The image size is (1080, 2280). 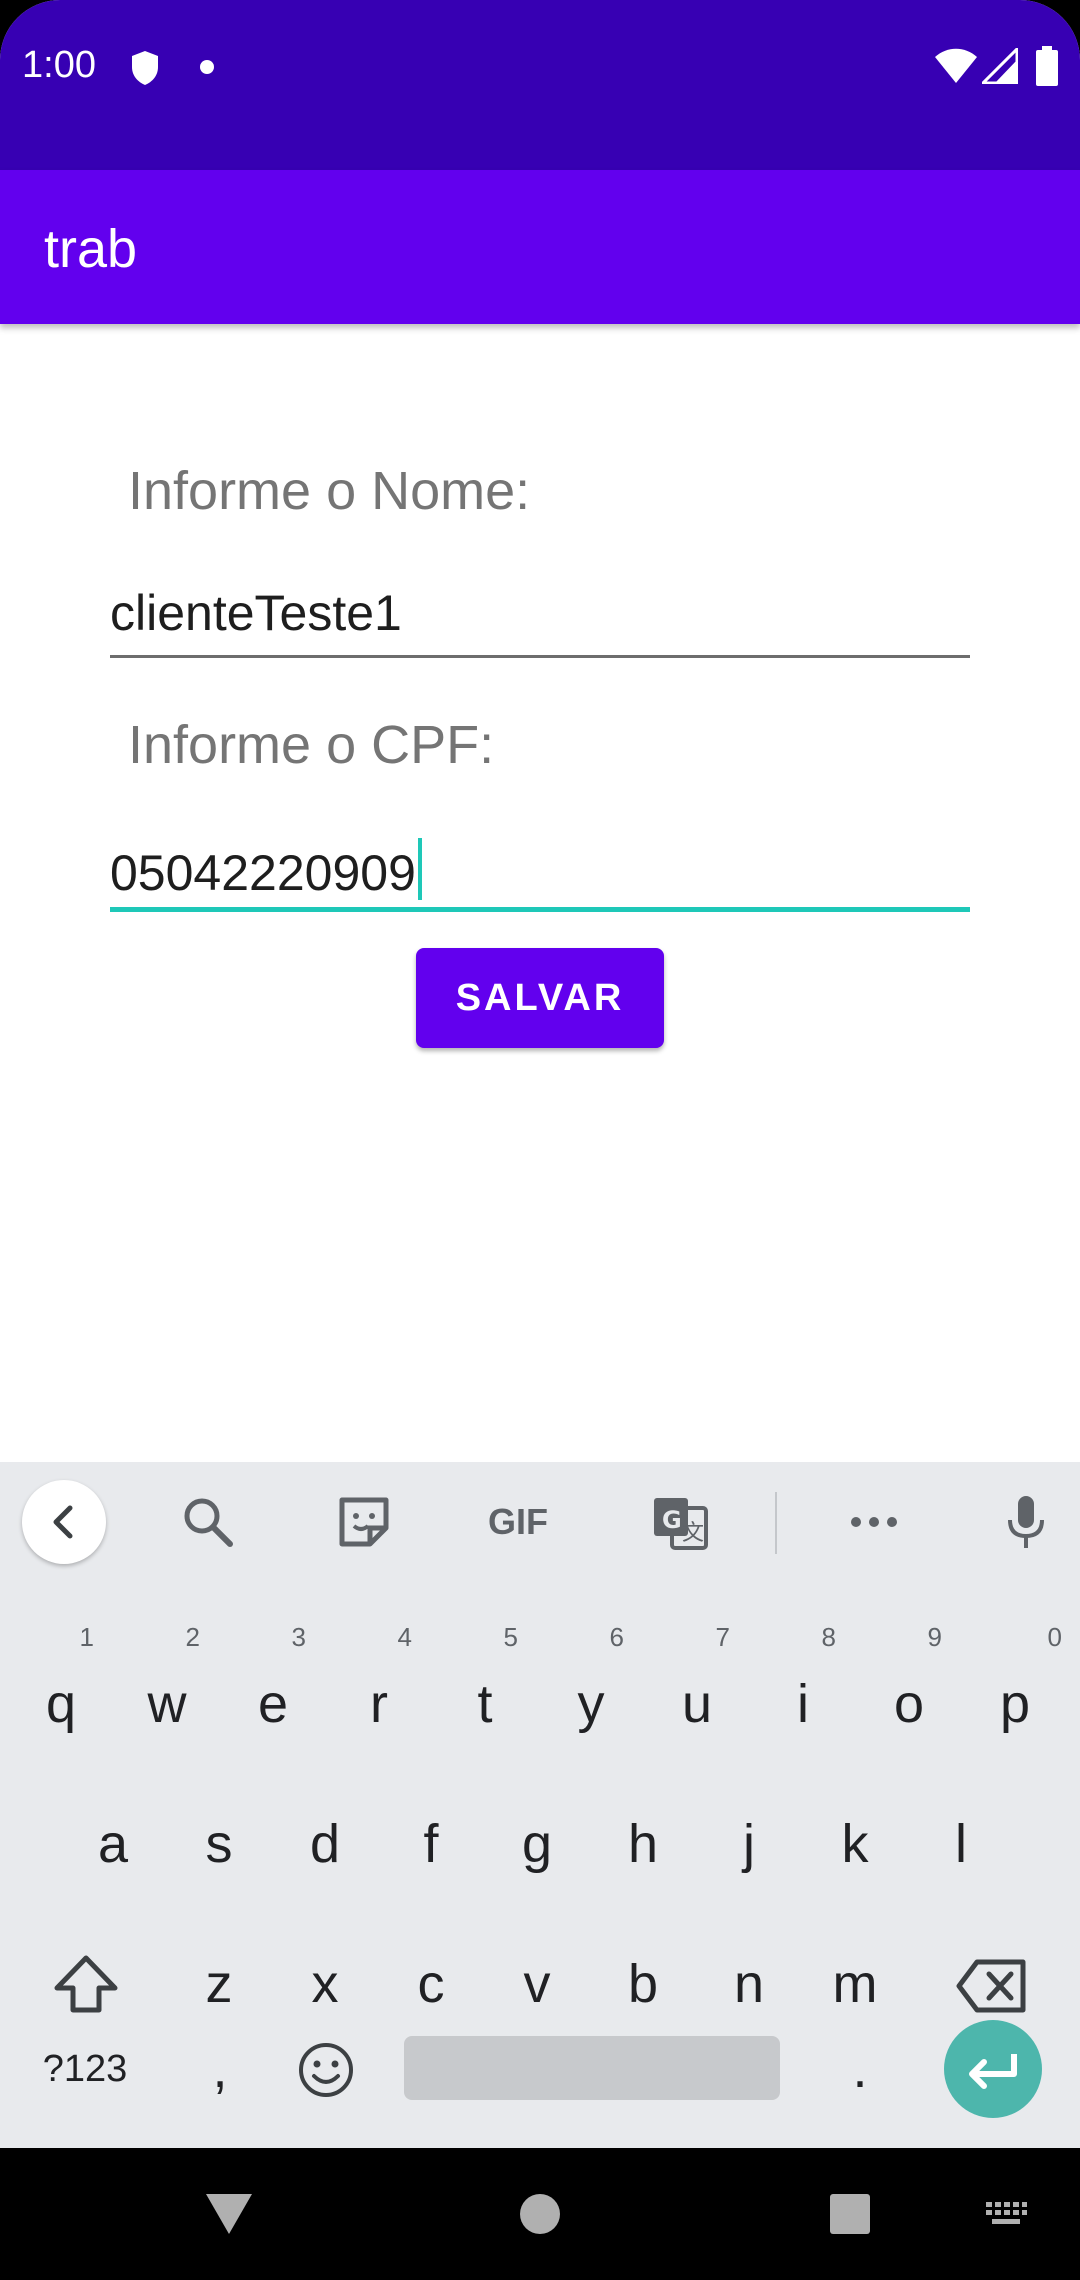 I want to click on key-a: a, so click(x=113, y=1849).